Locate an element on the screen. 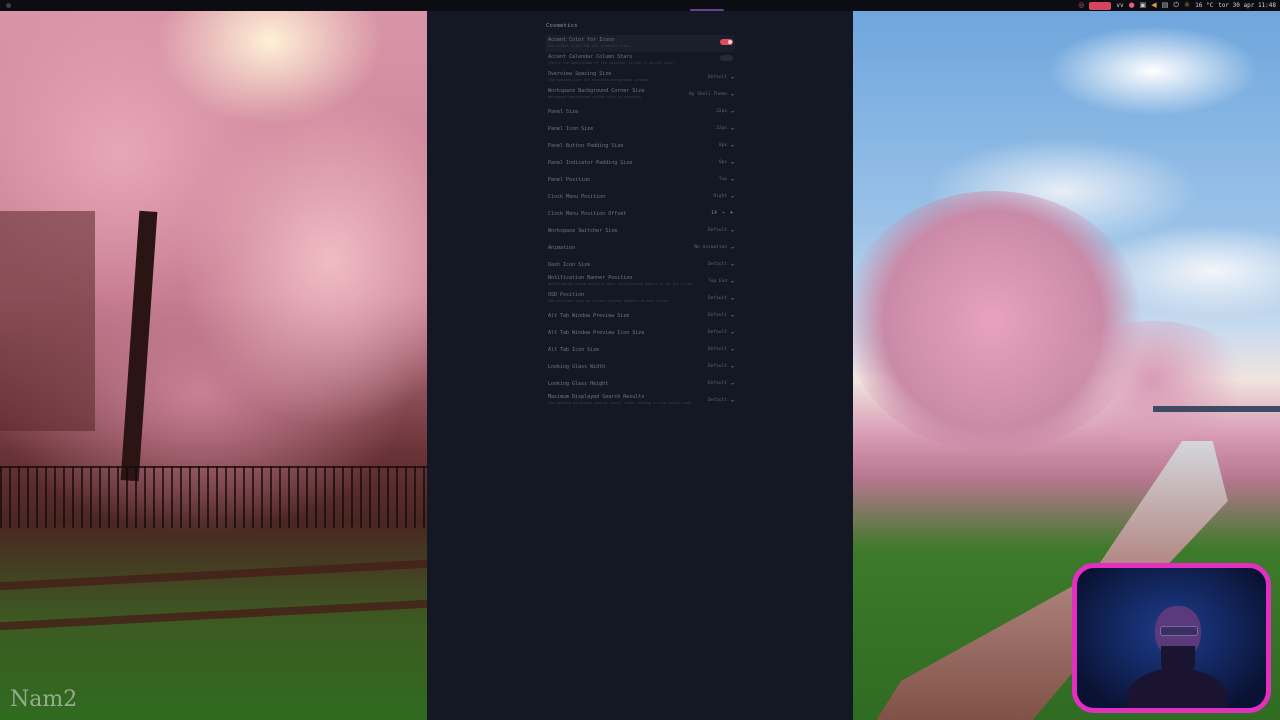 This screenshot has height=720, width=1280. activities-dot is located at coordinates (8, 5).